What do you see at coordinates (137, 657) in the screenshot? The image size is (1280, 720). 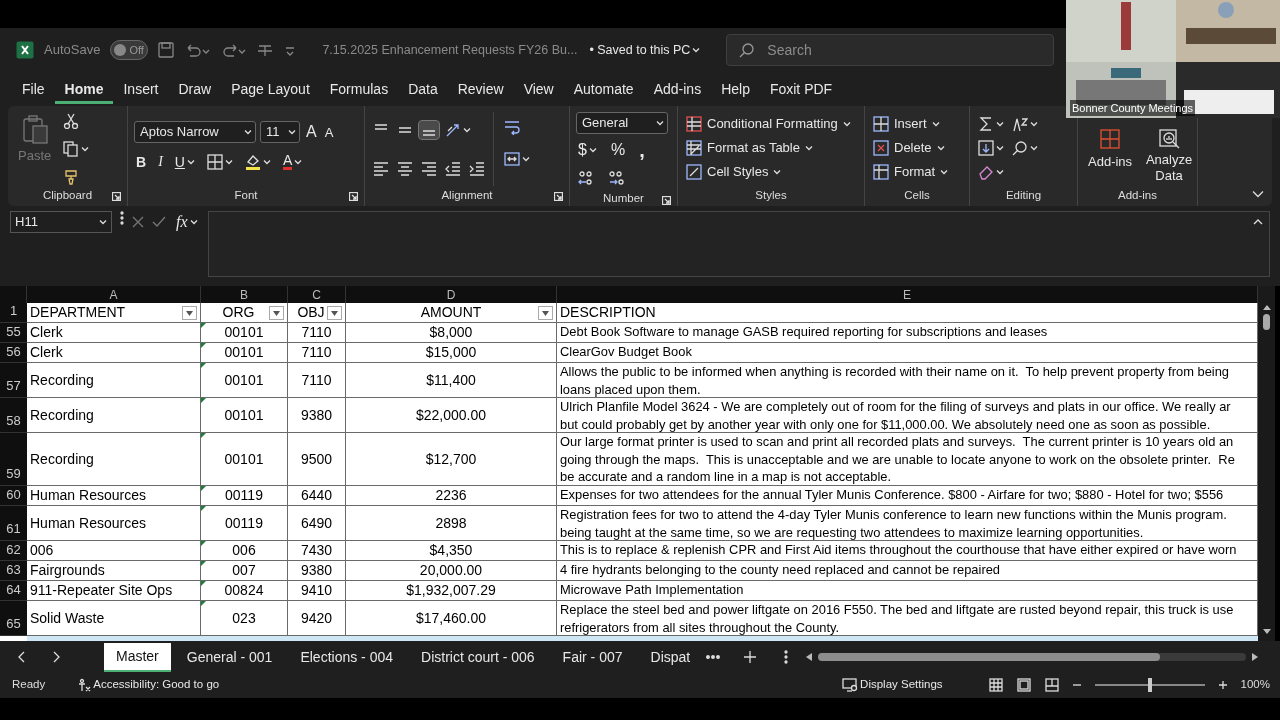 I see `sheet-tab: Master` at bounding box center [137, 657].